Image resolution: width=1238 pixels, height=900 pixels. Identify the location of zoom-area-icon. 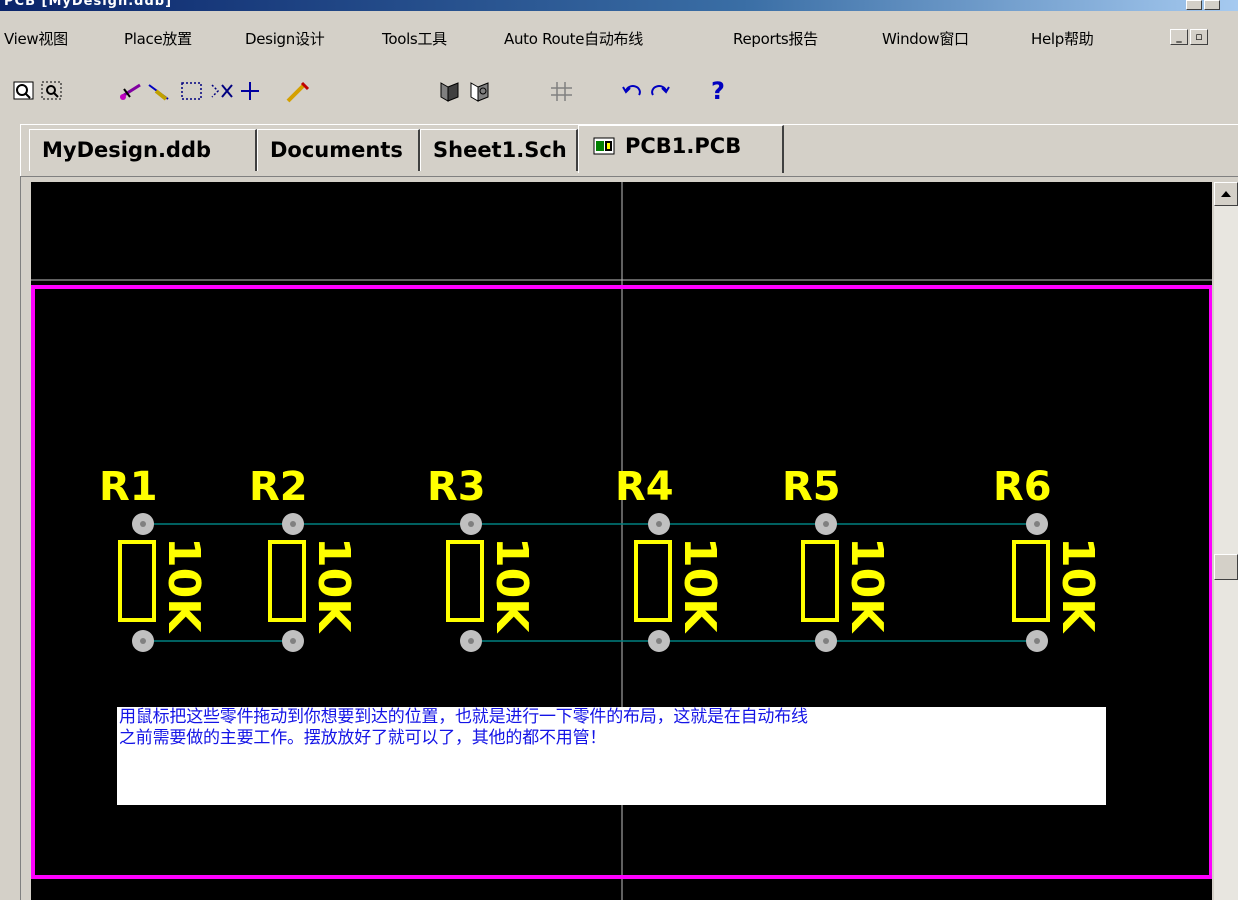
(52, 91).